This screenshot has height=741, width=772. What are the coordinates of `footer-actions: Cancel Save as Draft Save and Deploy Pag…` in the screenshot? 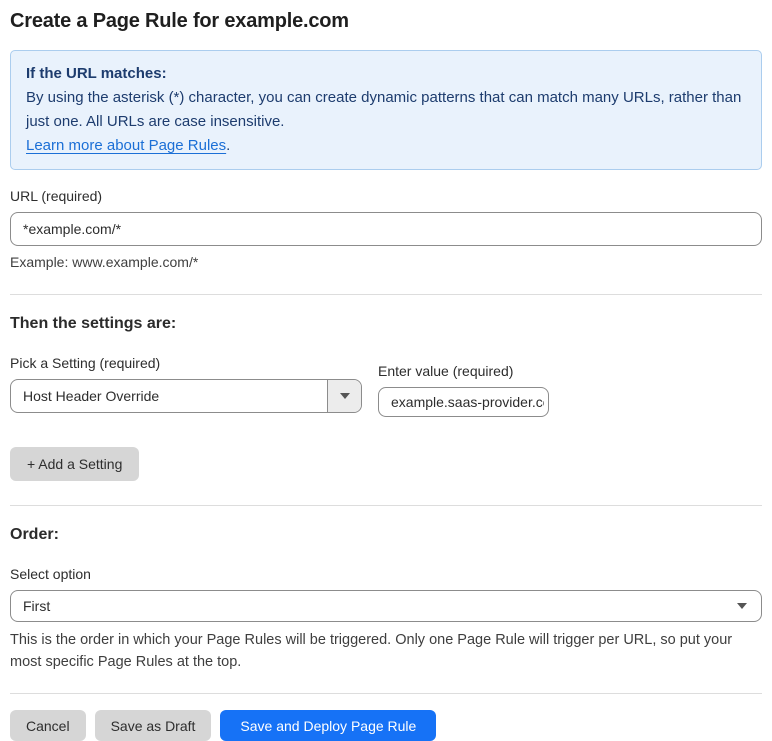 It's located at (386, 725).